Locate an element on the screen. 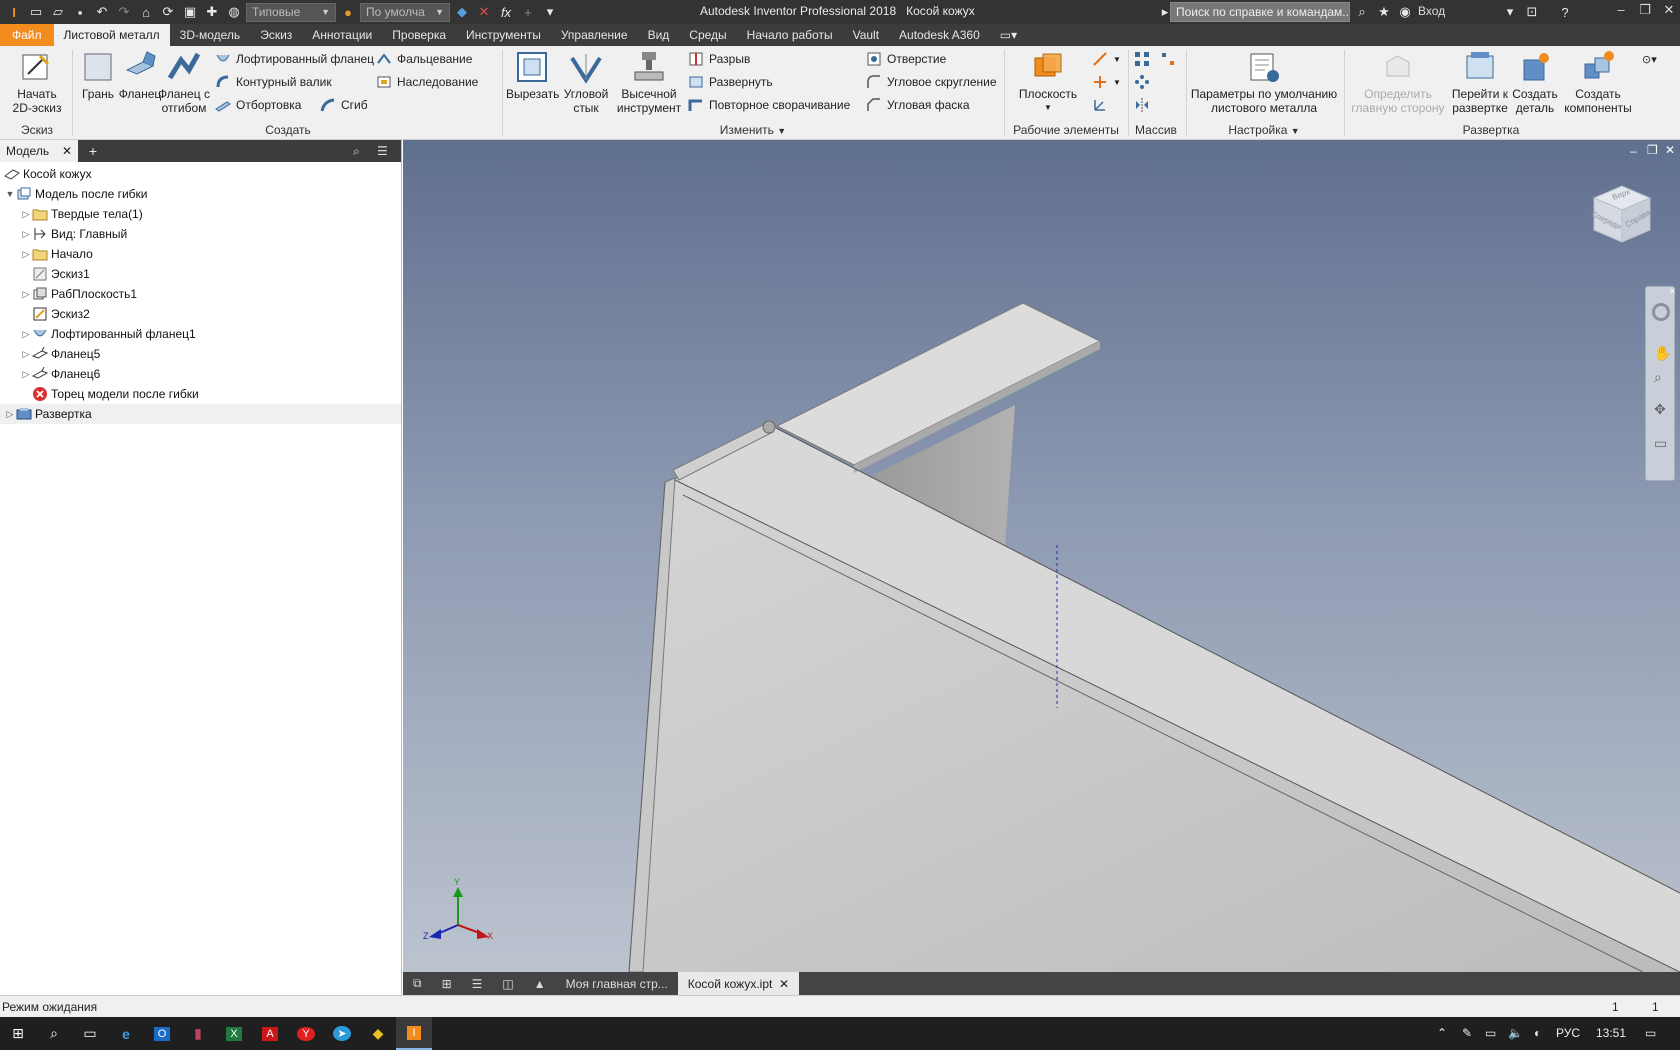 Image resolution: width=1680 pixels, height=1050 pixels. tab-annotate: Аннотации is located at coordinates (342, 35).